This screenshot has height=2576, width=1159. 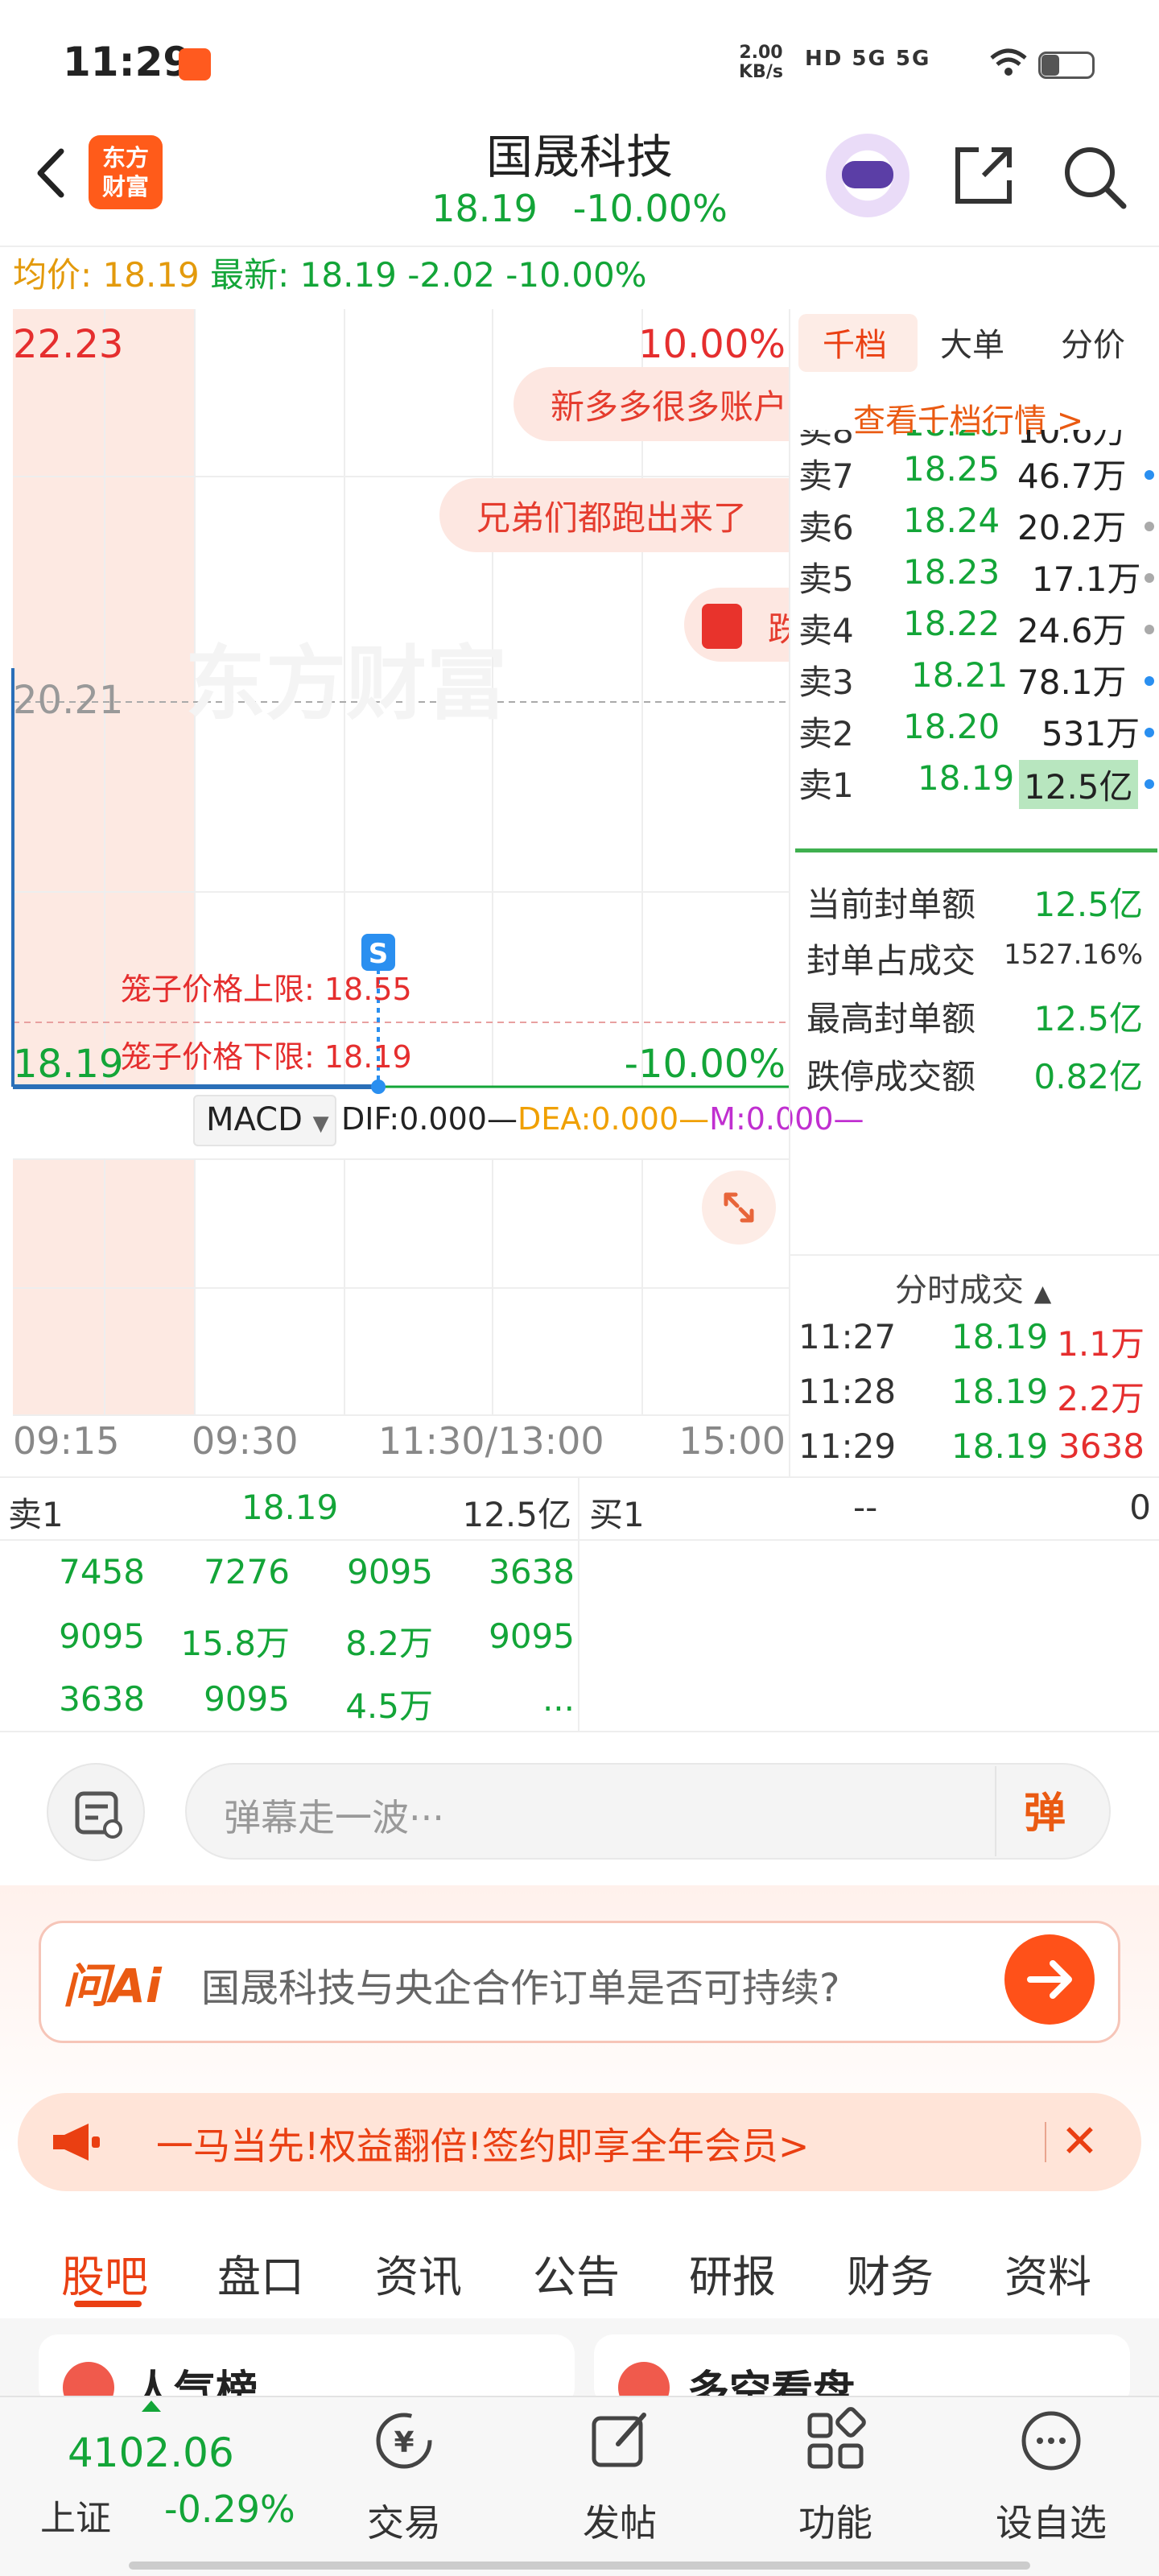 I want to click on share-icon, so click(x=983, y=175).